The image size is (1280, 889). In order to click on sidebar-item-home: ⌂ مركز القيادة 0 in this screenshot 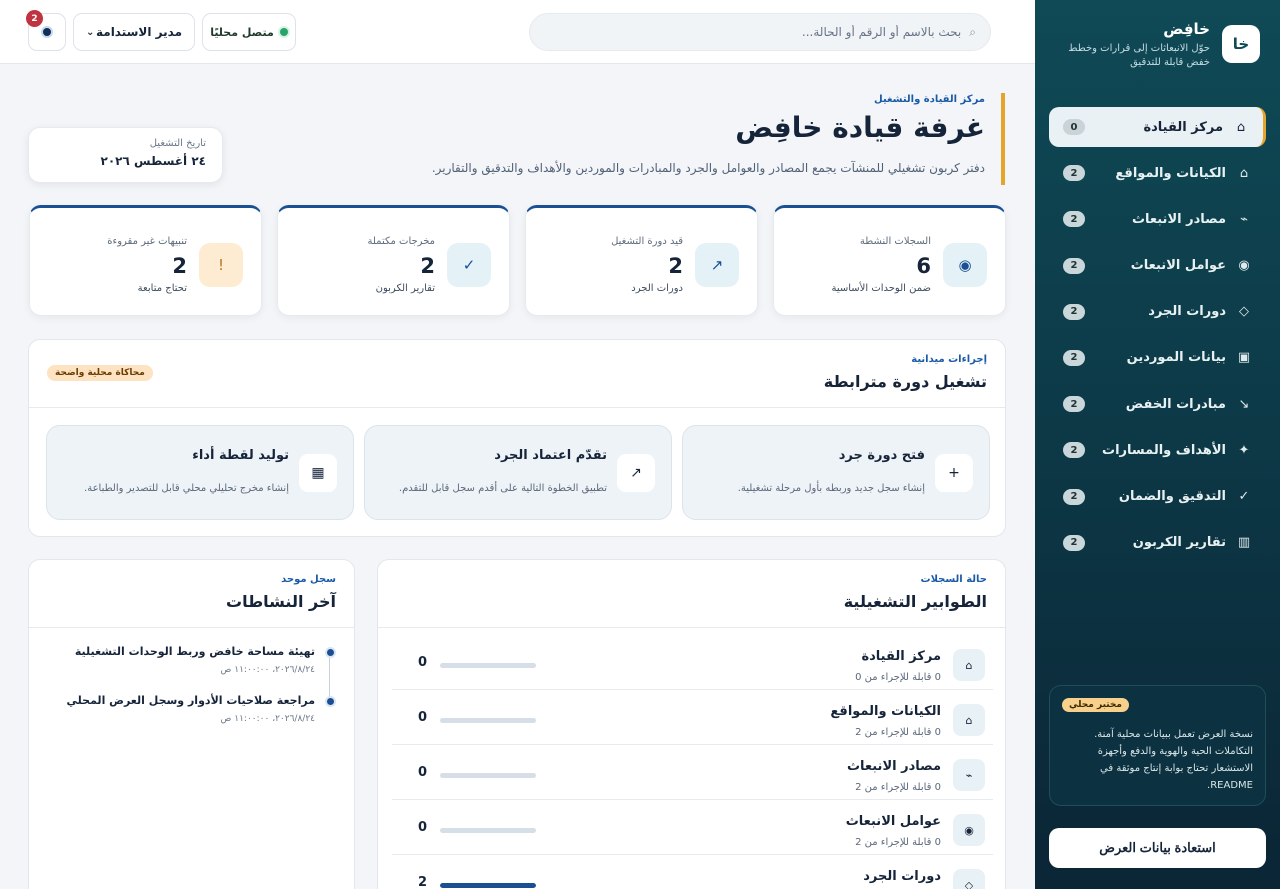, I will do `click(1157, 127)`.